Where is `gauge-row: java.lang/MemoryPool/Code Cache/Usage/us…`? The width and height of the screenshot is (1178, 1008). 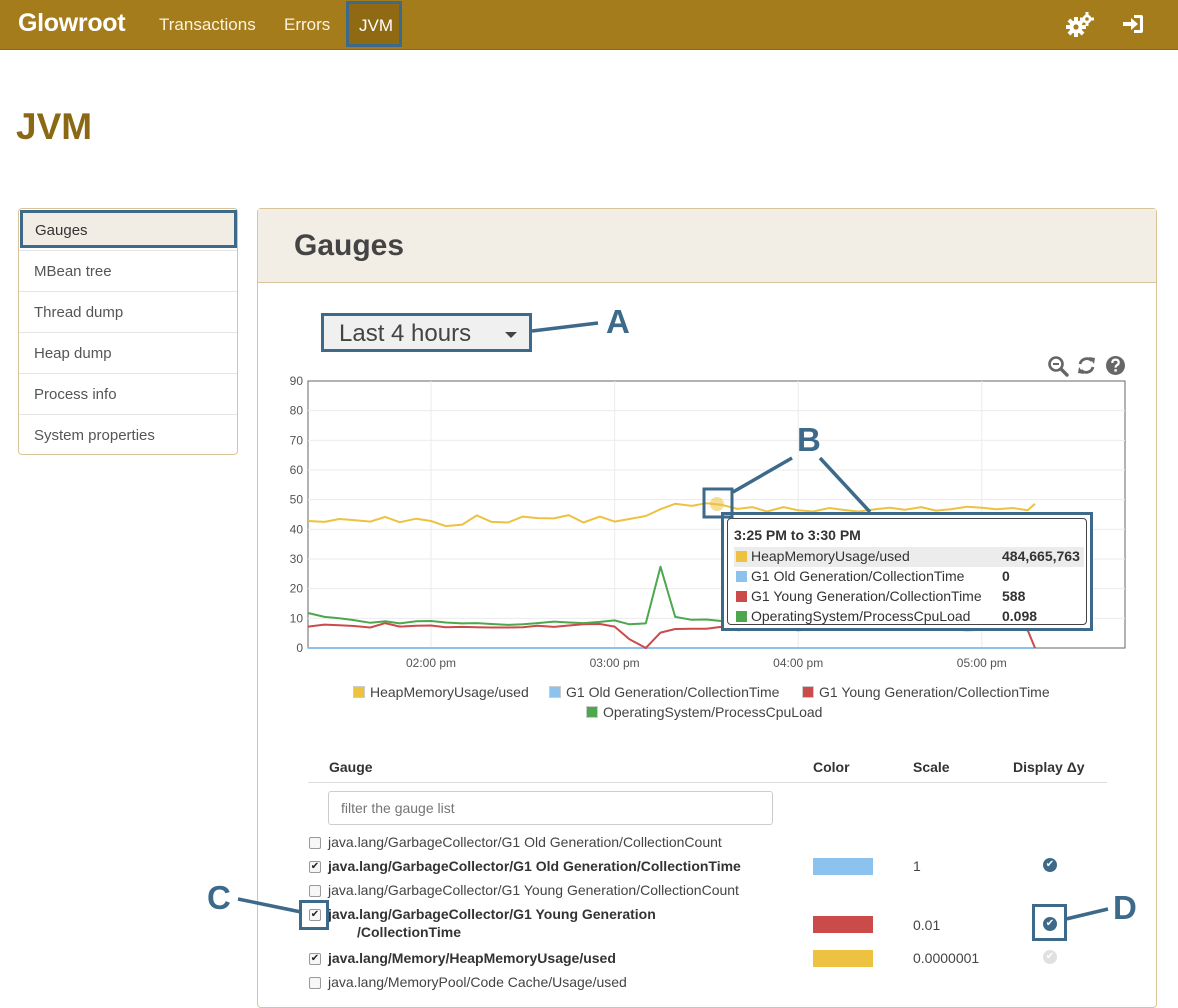
gauge-row: java.lang/MemoryPool/Code Cache/Usage/us… is located at coordinates (589, 985).